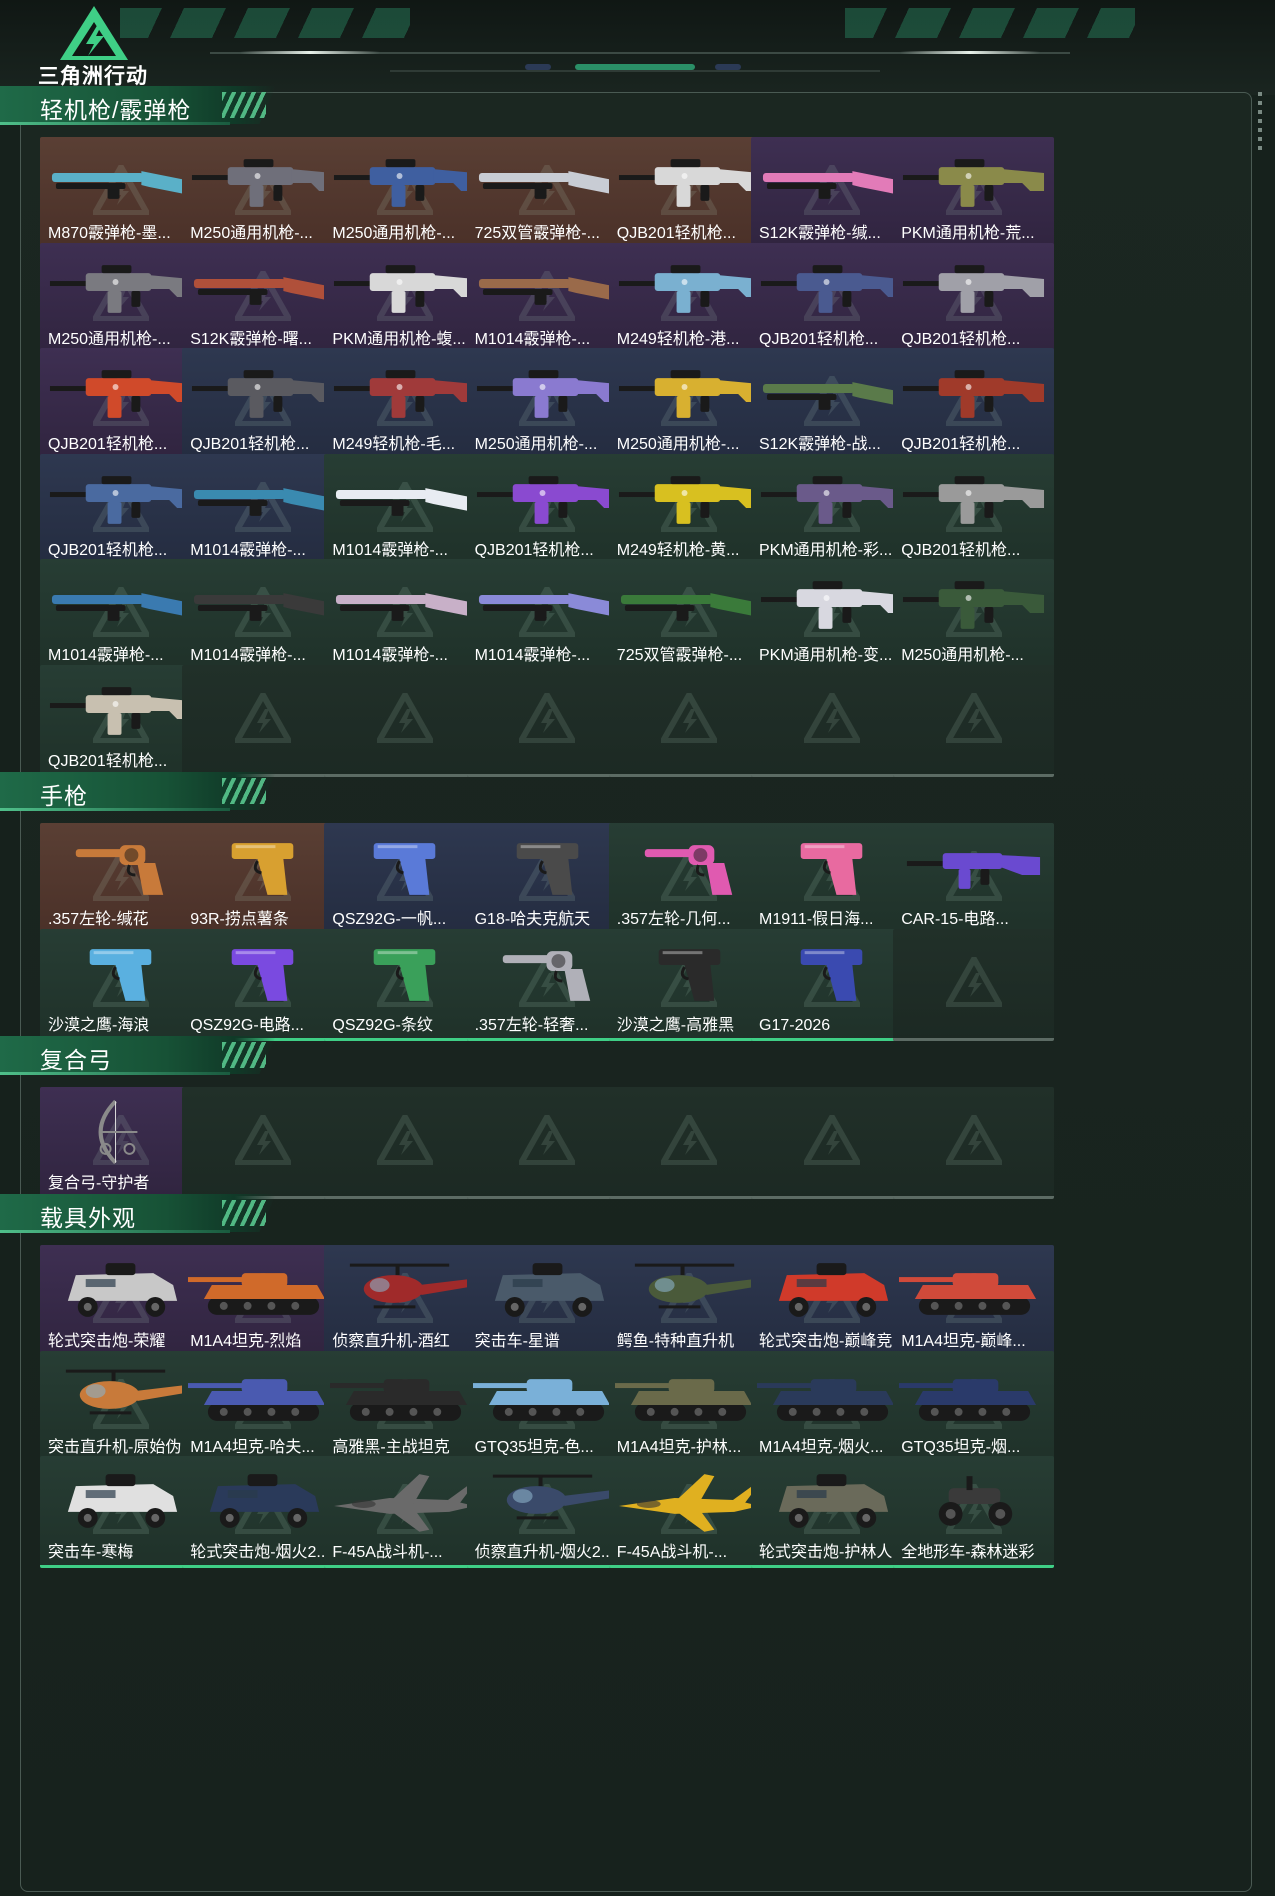 Image resolution: width=1275 pixels, height=1896 pixels. Describe the element at coordinates (547, 869) in the screenshot. I see `pistol-icon` at that location.